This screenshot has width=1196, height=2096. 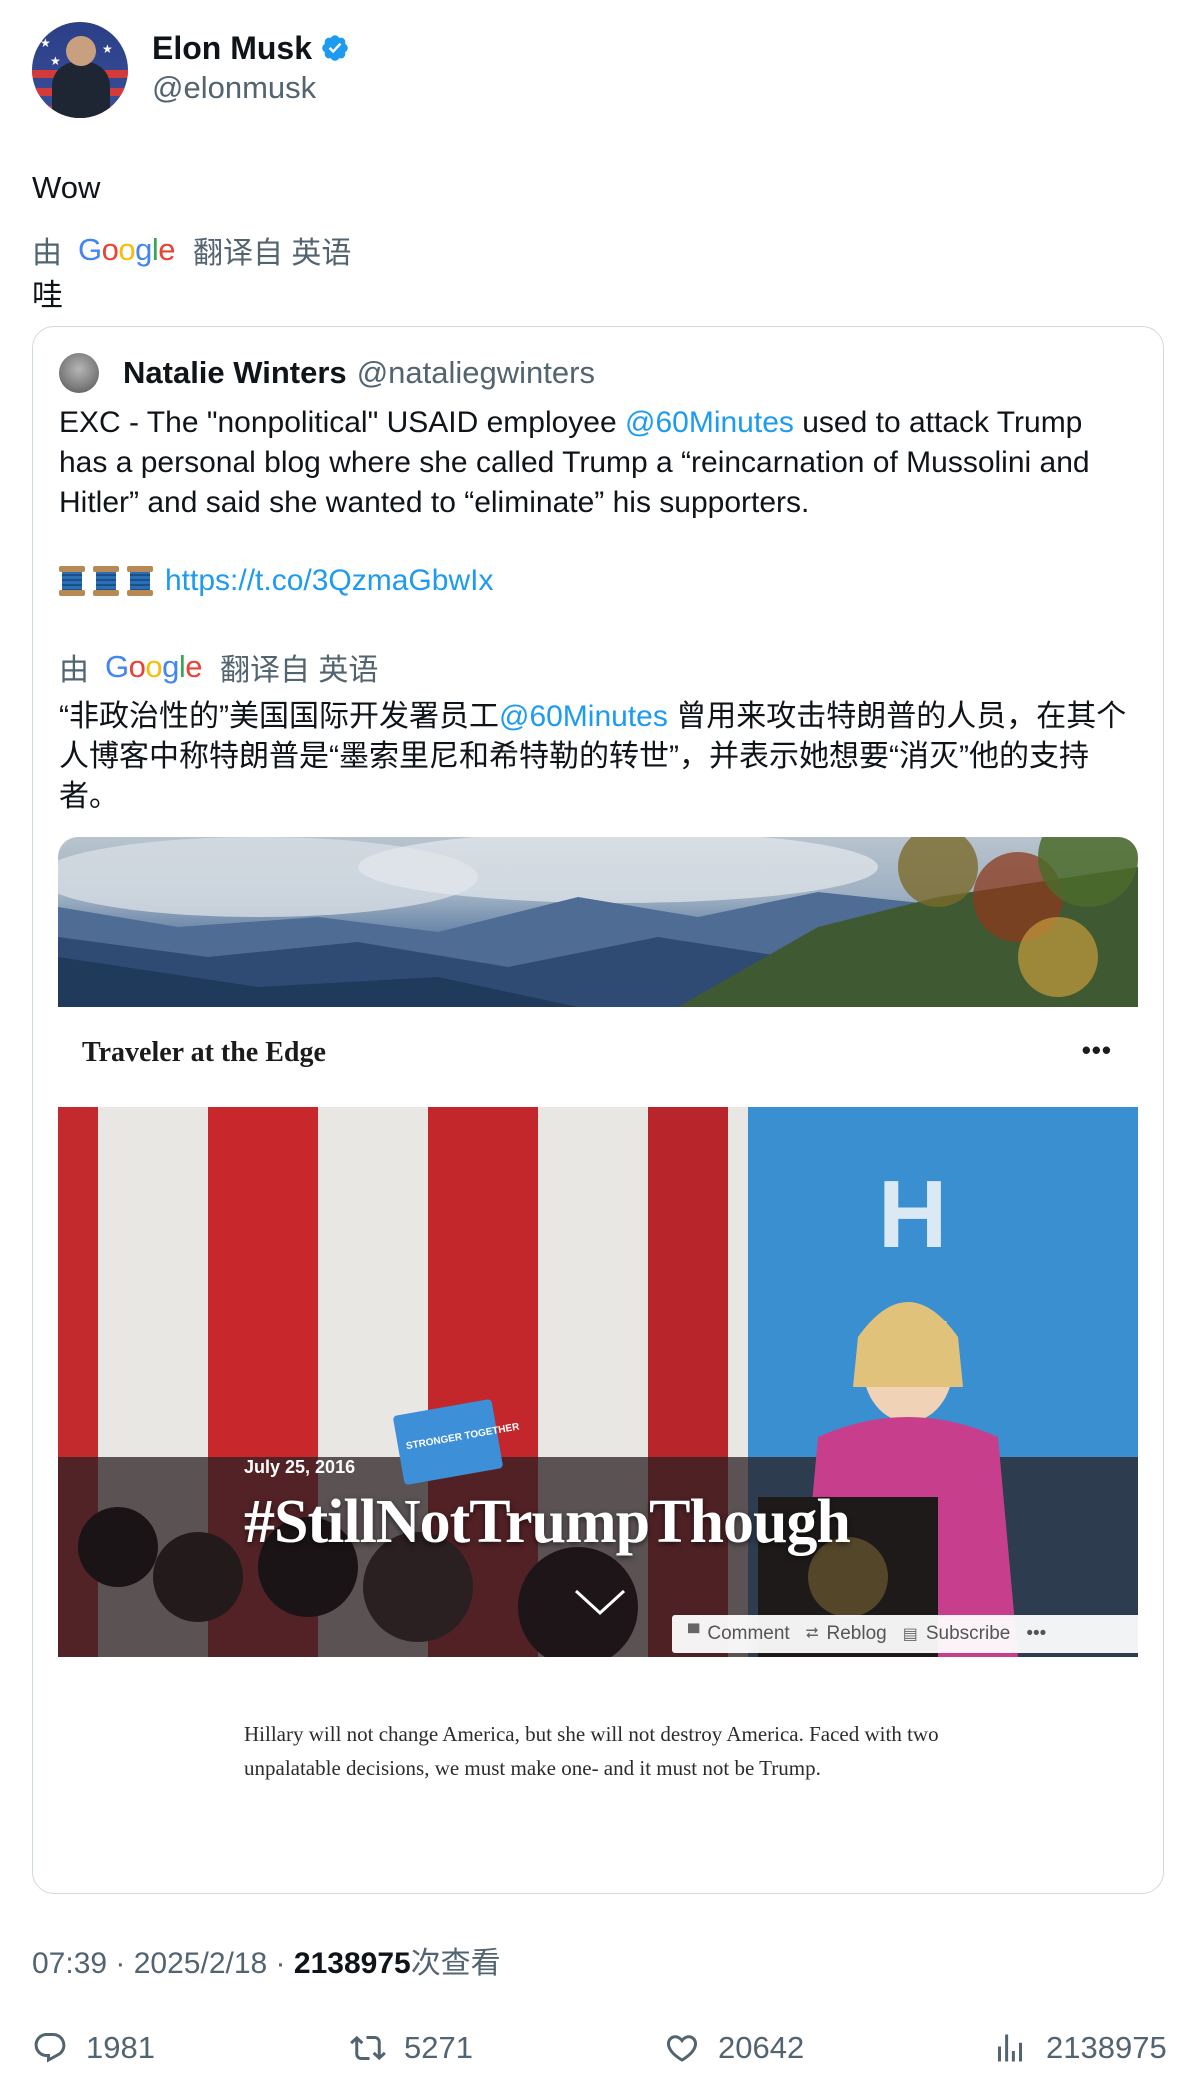 What do you see at coordinates (66, 187) in the screenshot?
I see `tweet-text: Wow` at bounding box center [66, 187].